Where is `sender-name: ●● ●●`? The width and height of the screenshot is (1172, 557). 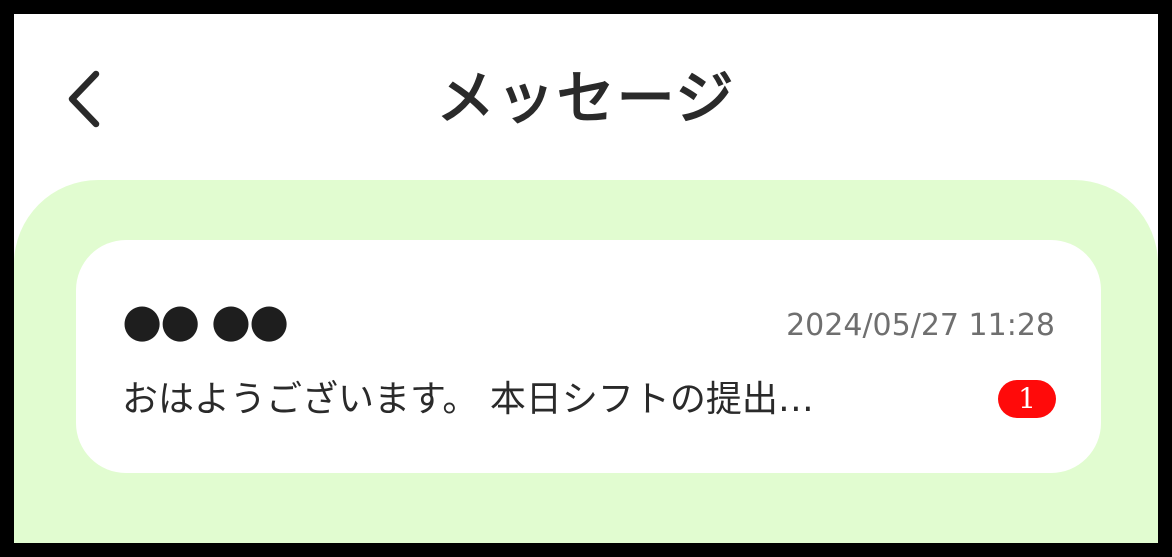 sender-name: ●● ●● is located at coordinates (205, 320).